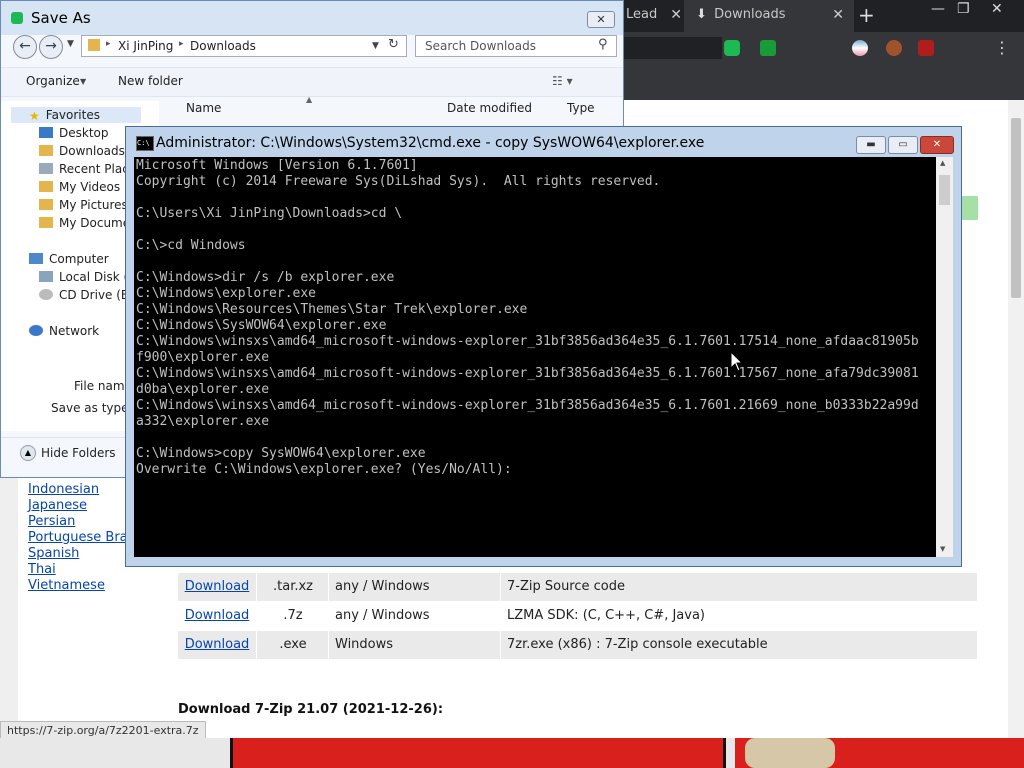 The width and height of the screenshot is (1024, 768). What do you see at coordinates (145, 46) in the screenshot?
I see `path-segment: Xi JinPing` at bounding box center [145, 46].